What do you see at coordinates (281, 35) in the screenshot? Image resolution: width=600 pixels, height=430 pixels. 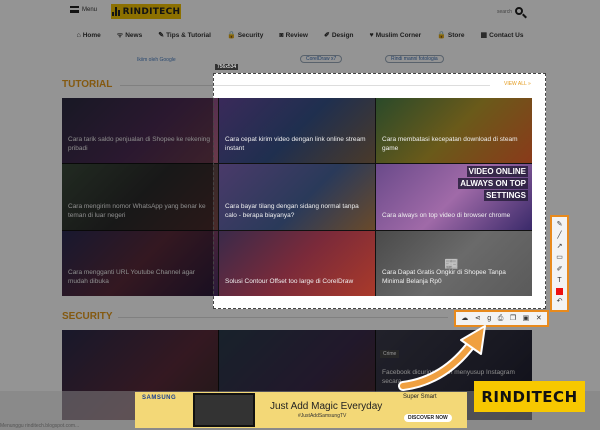 I see `camera-icon: ◙` at bounding box center [281, 35].